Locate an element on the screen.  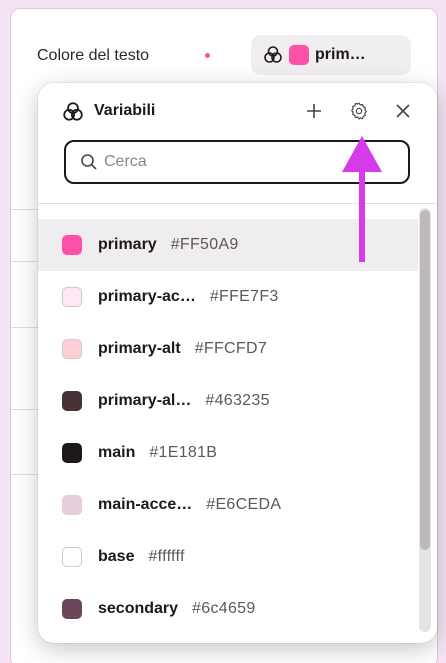
variable-hex-value: #FFCFD7 is located at coordinates (231, 348).